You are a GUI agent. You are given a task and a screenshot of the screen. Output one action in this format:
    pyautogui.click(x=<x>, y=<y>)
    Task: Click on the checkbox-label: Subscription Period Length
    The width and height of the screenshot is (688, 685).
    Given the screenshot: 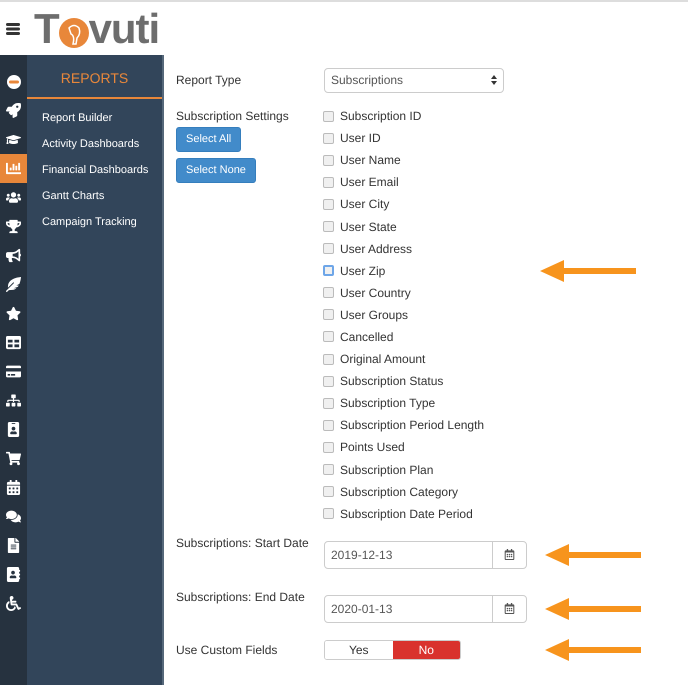 What is the action you would take?
    pyautogui.click(x=413, y=425)
    